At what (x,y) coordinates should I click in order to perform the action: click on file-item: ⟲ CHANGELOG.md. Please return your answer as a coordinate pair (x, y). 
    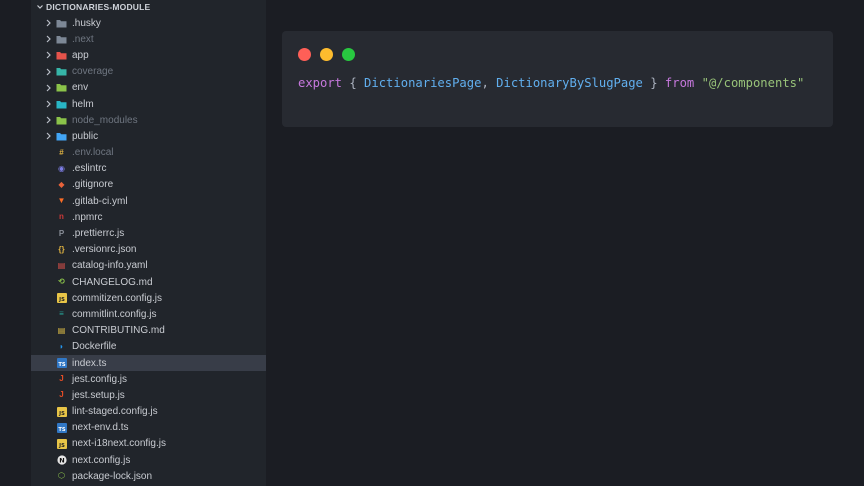
    Looking at the image, I should click on (148, 282).